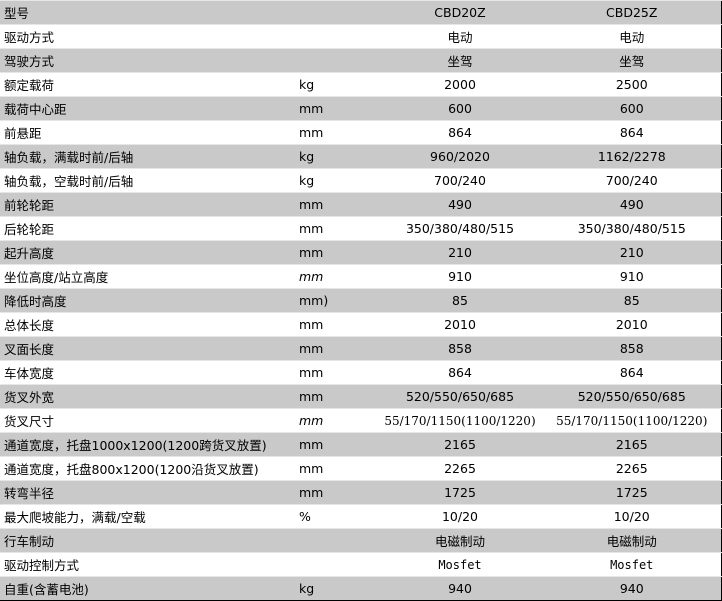 The image size is (722, 601). Describe the element at coordinates (460, 156) in the screenshot. I see `model-a-value: 960/2020` at that location.